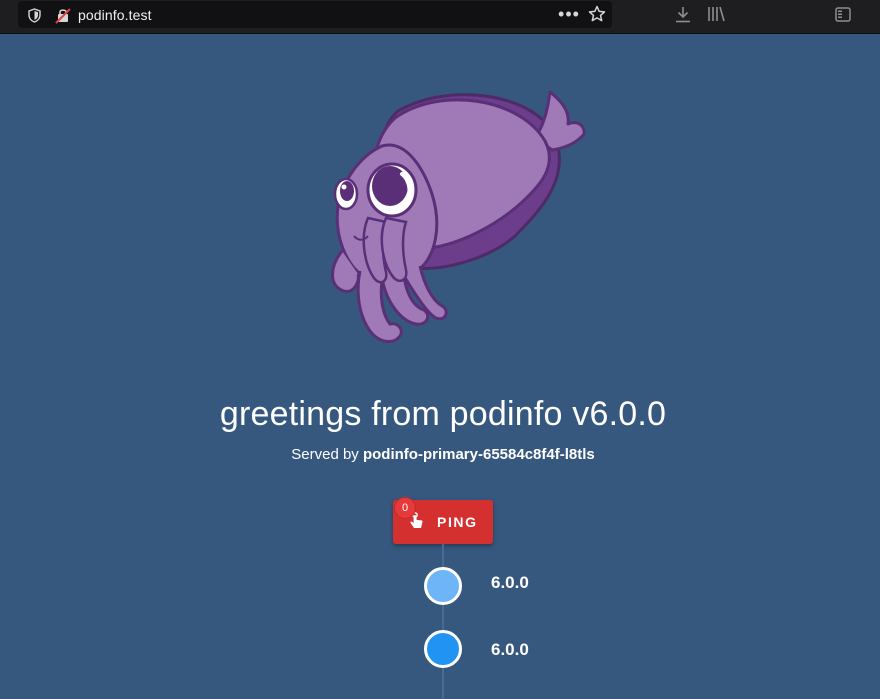  What do you see at coordinates (115, 15) in the screenshot?
I see `url-text: podinfo.test` at bounding box center [115, 15].